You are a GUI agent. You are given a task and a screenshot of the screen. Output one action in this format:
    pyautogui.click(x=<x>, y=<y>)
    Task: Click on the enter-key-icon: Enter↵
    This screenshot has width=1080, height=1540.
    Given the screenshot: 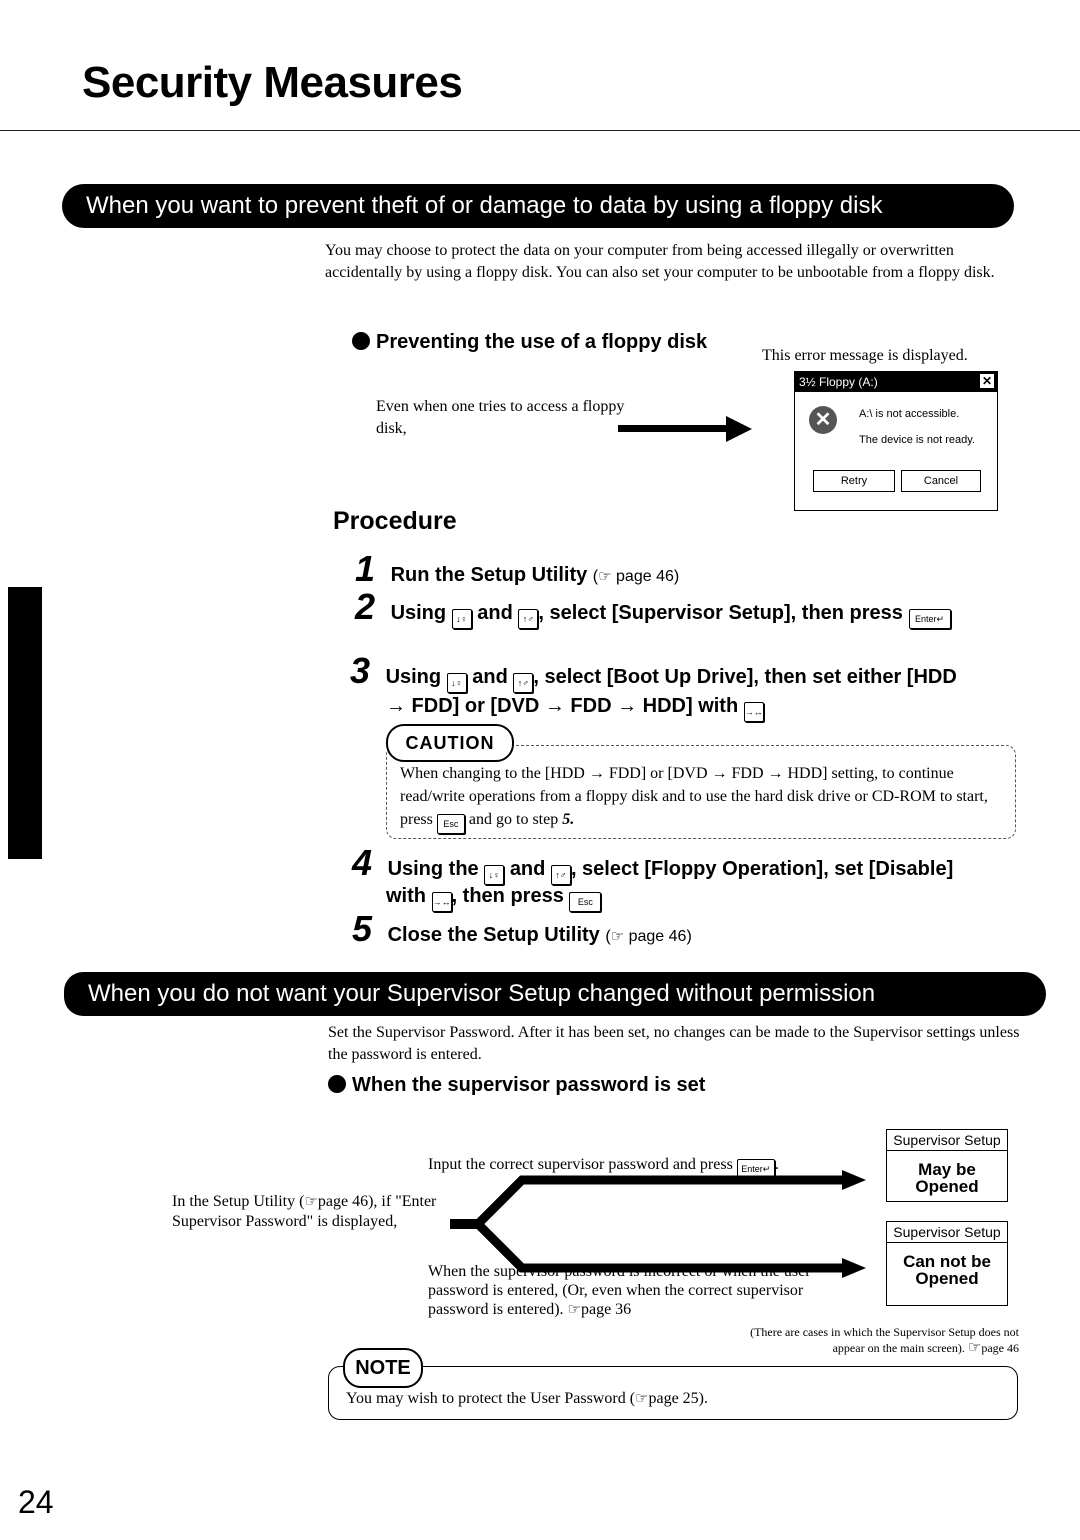 What is the action you would take?
    pyautogui.click(x=929, y=619)
    